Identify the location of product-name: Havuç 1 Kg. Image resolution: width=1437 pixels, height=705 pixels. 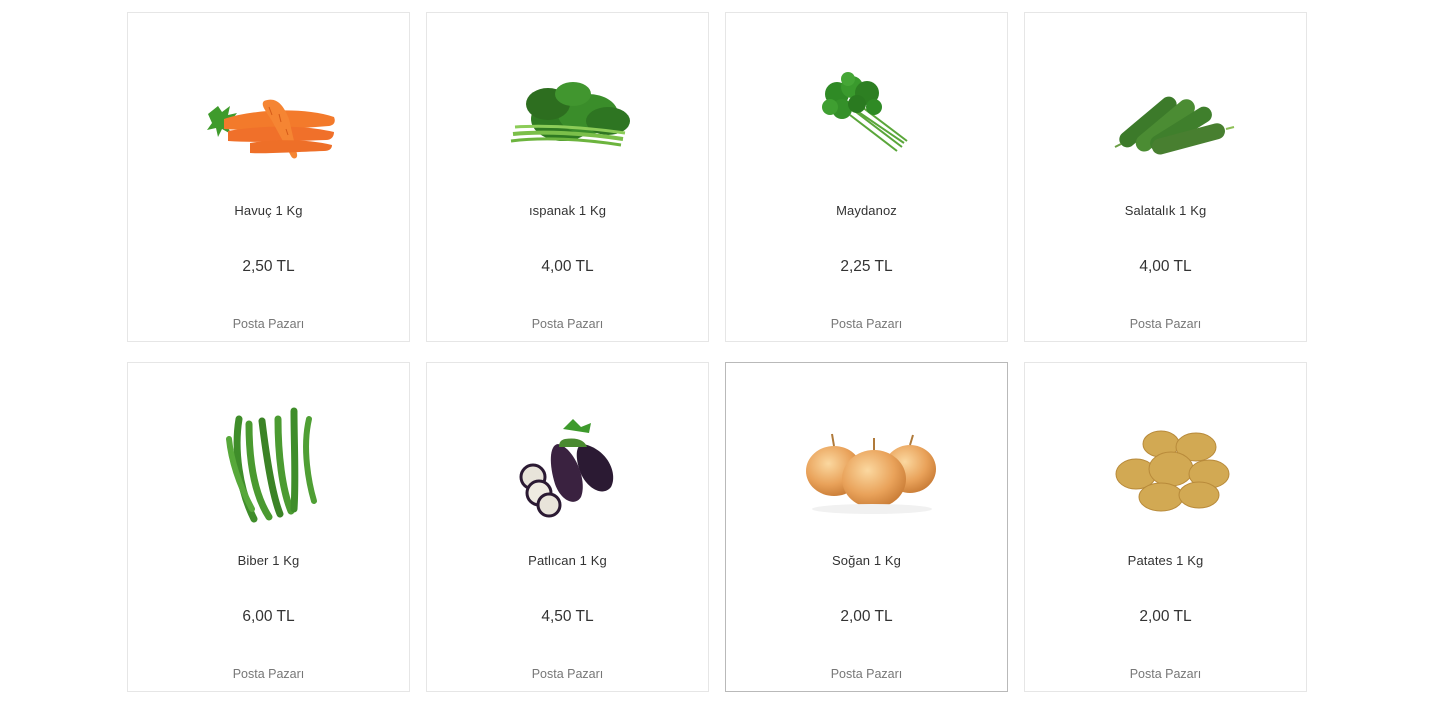
(268, 210).